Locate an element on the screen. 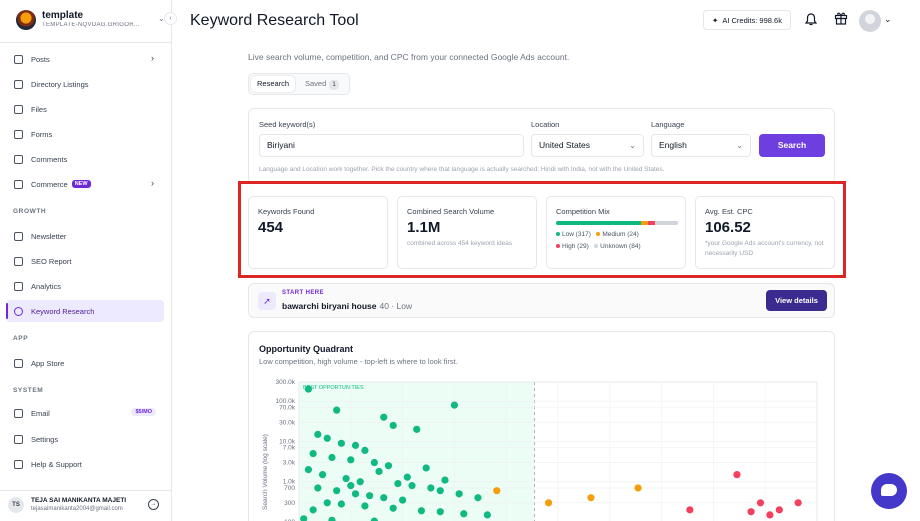  mix-legend-row: Low (317) Medium (24) is located at coordinates (597, 234).